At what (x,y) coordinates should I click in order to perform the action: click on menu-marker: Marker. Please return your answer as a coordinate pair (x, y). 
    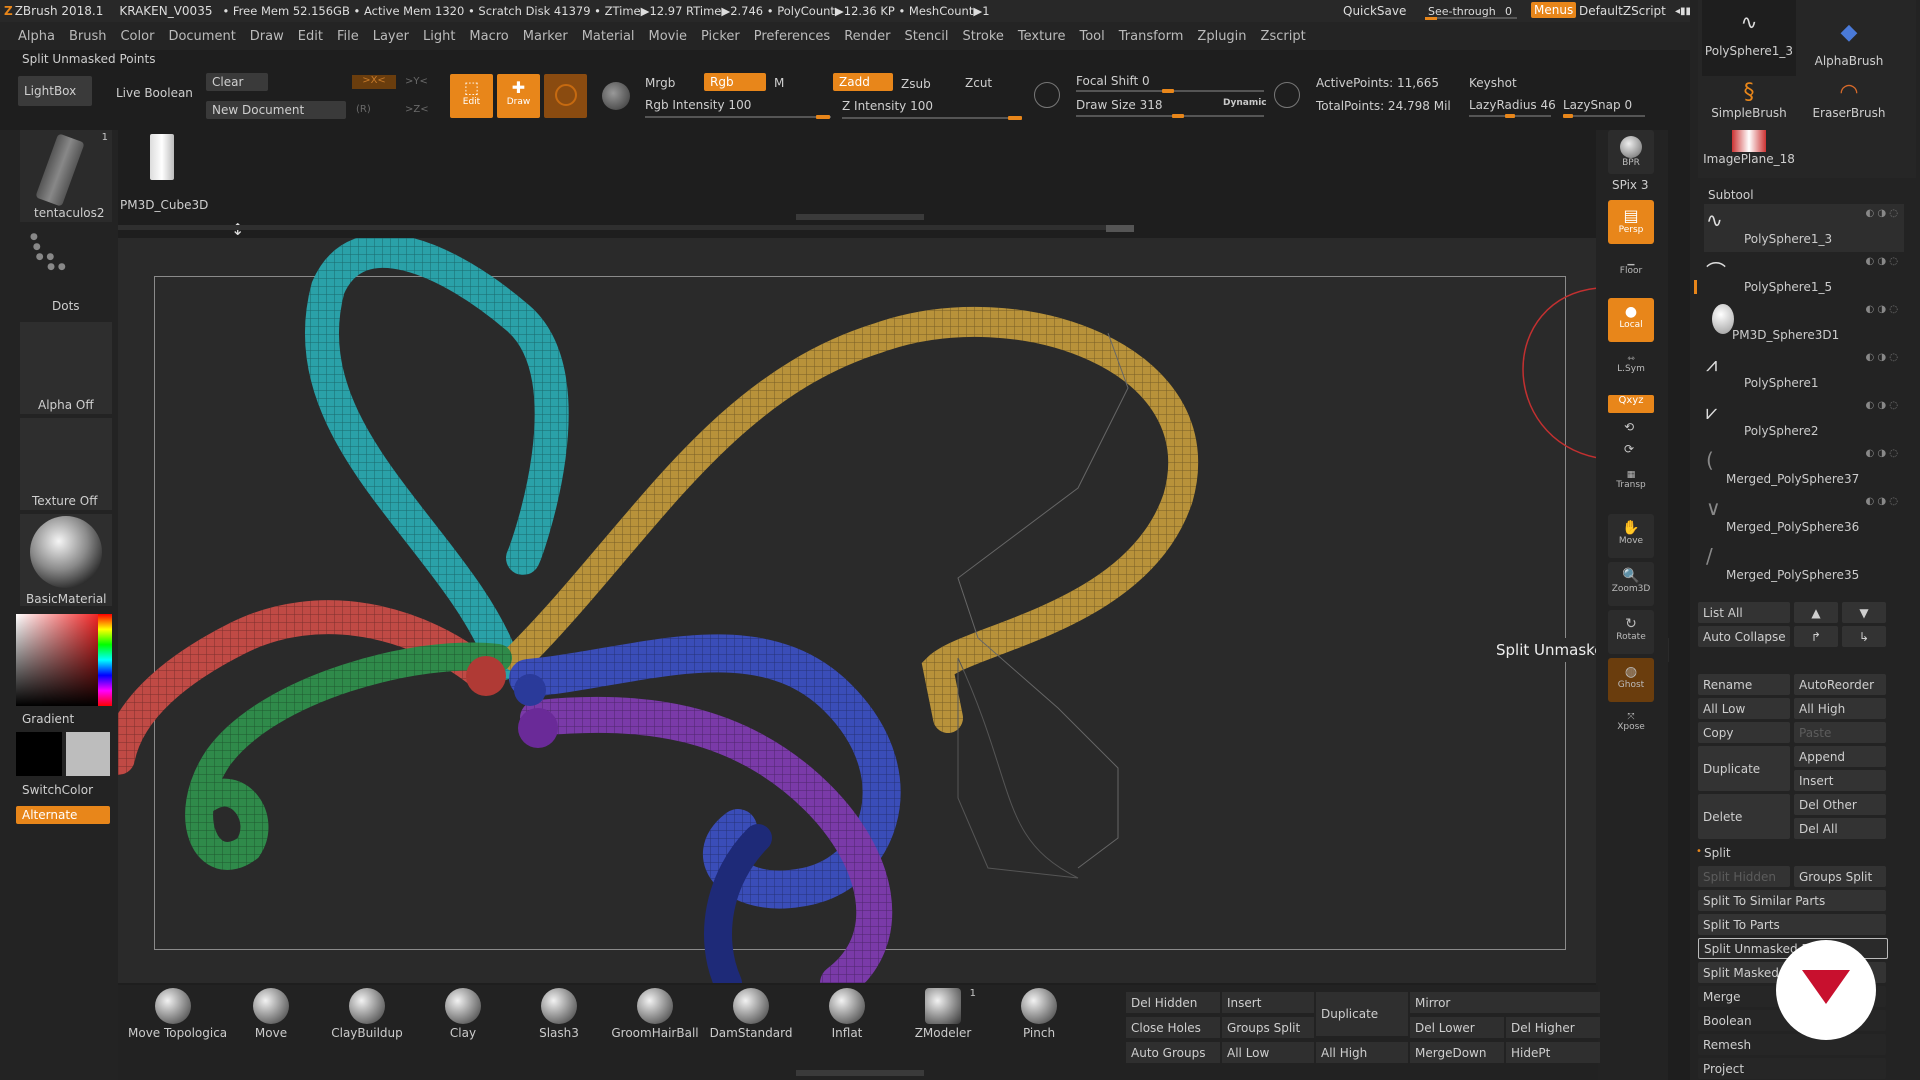
    Looking at the image, I should click on (545, 36).